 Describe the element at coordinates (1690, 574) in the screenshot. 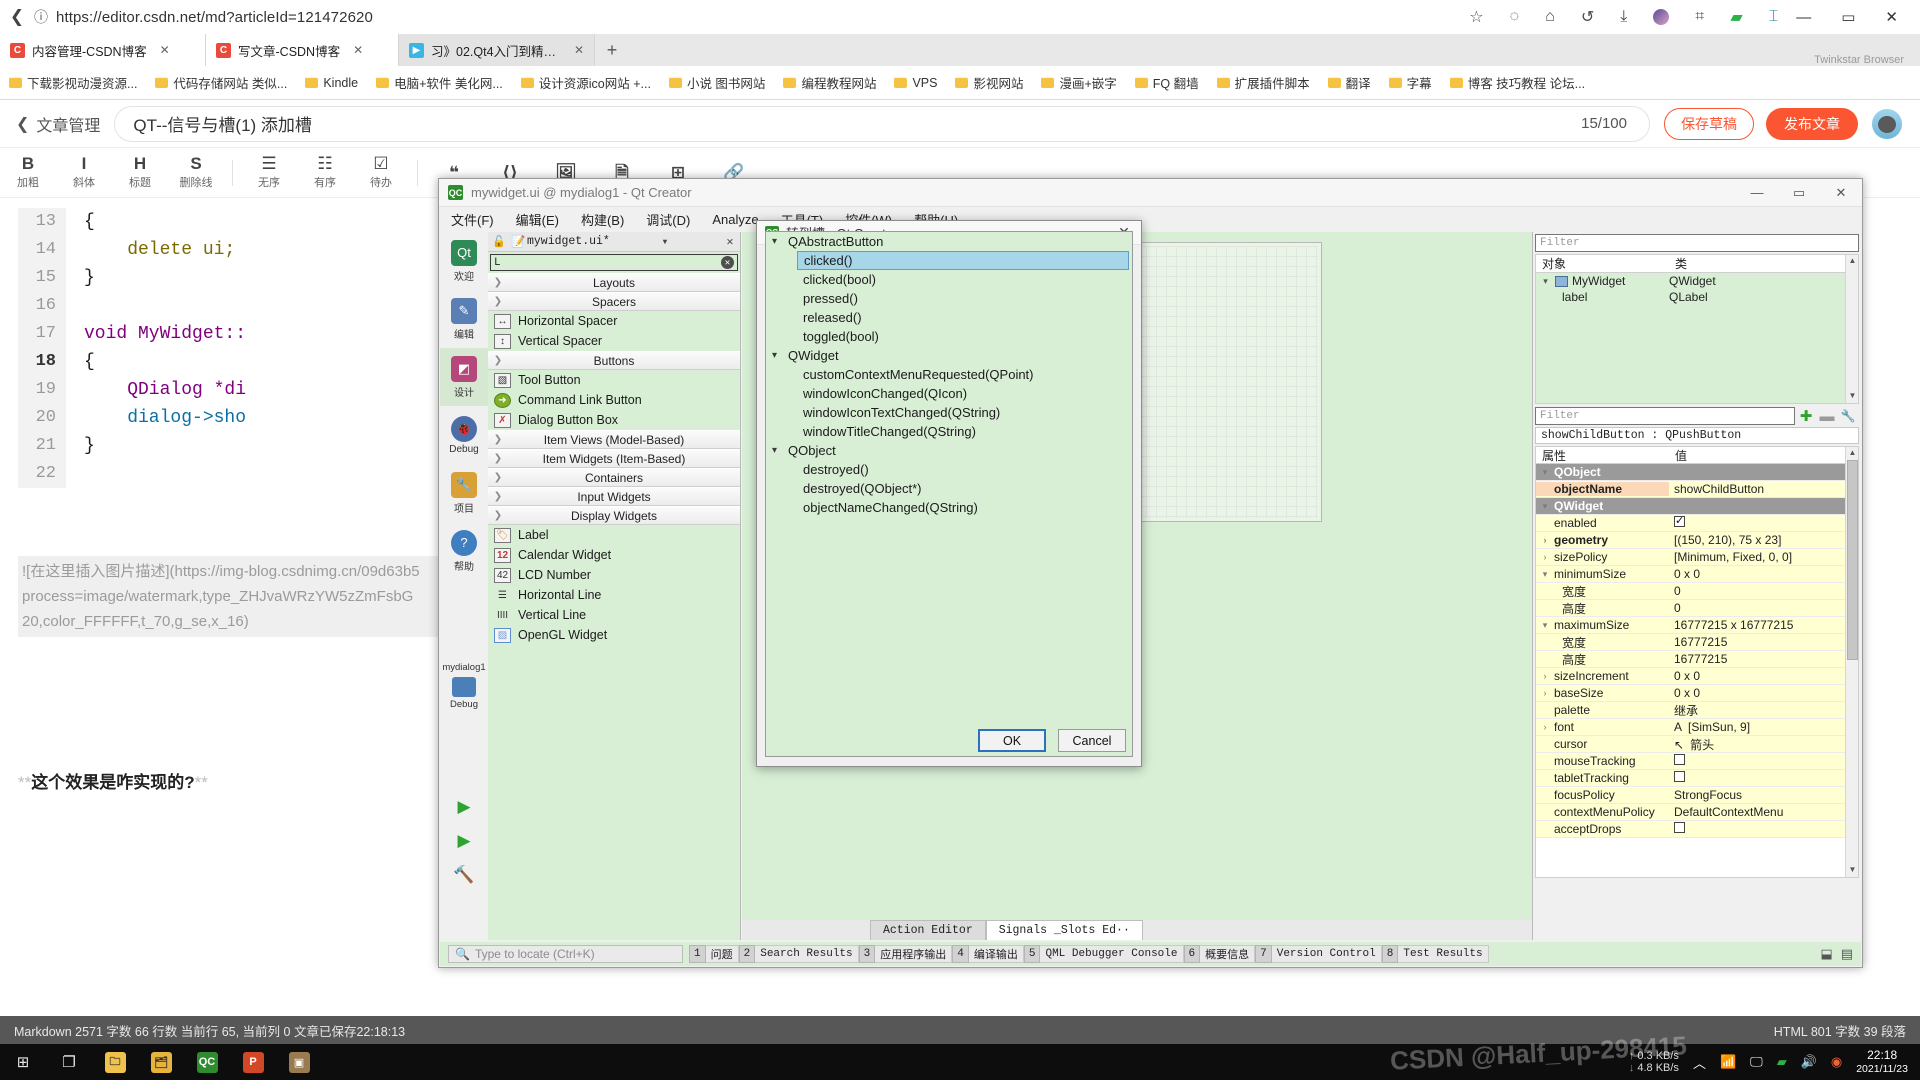

I see `property-minimumsize: ▾ minimumSize 0 x 0` at that location.